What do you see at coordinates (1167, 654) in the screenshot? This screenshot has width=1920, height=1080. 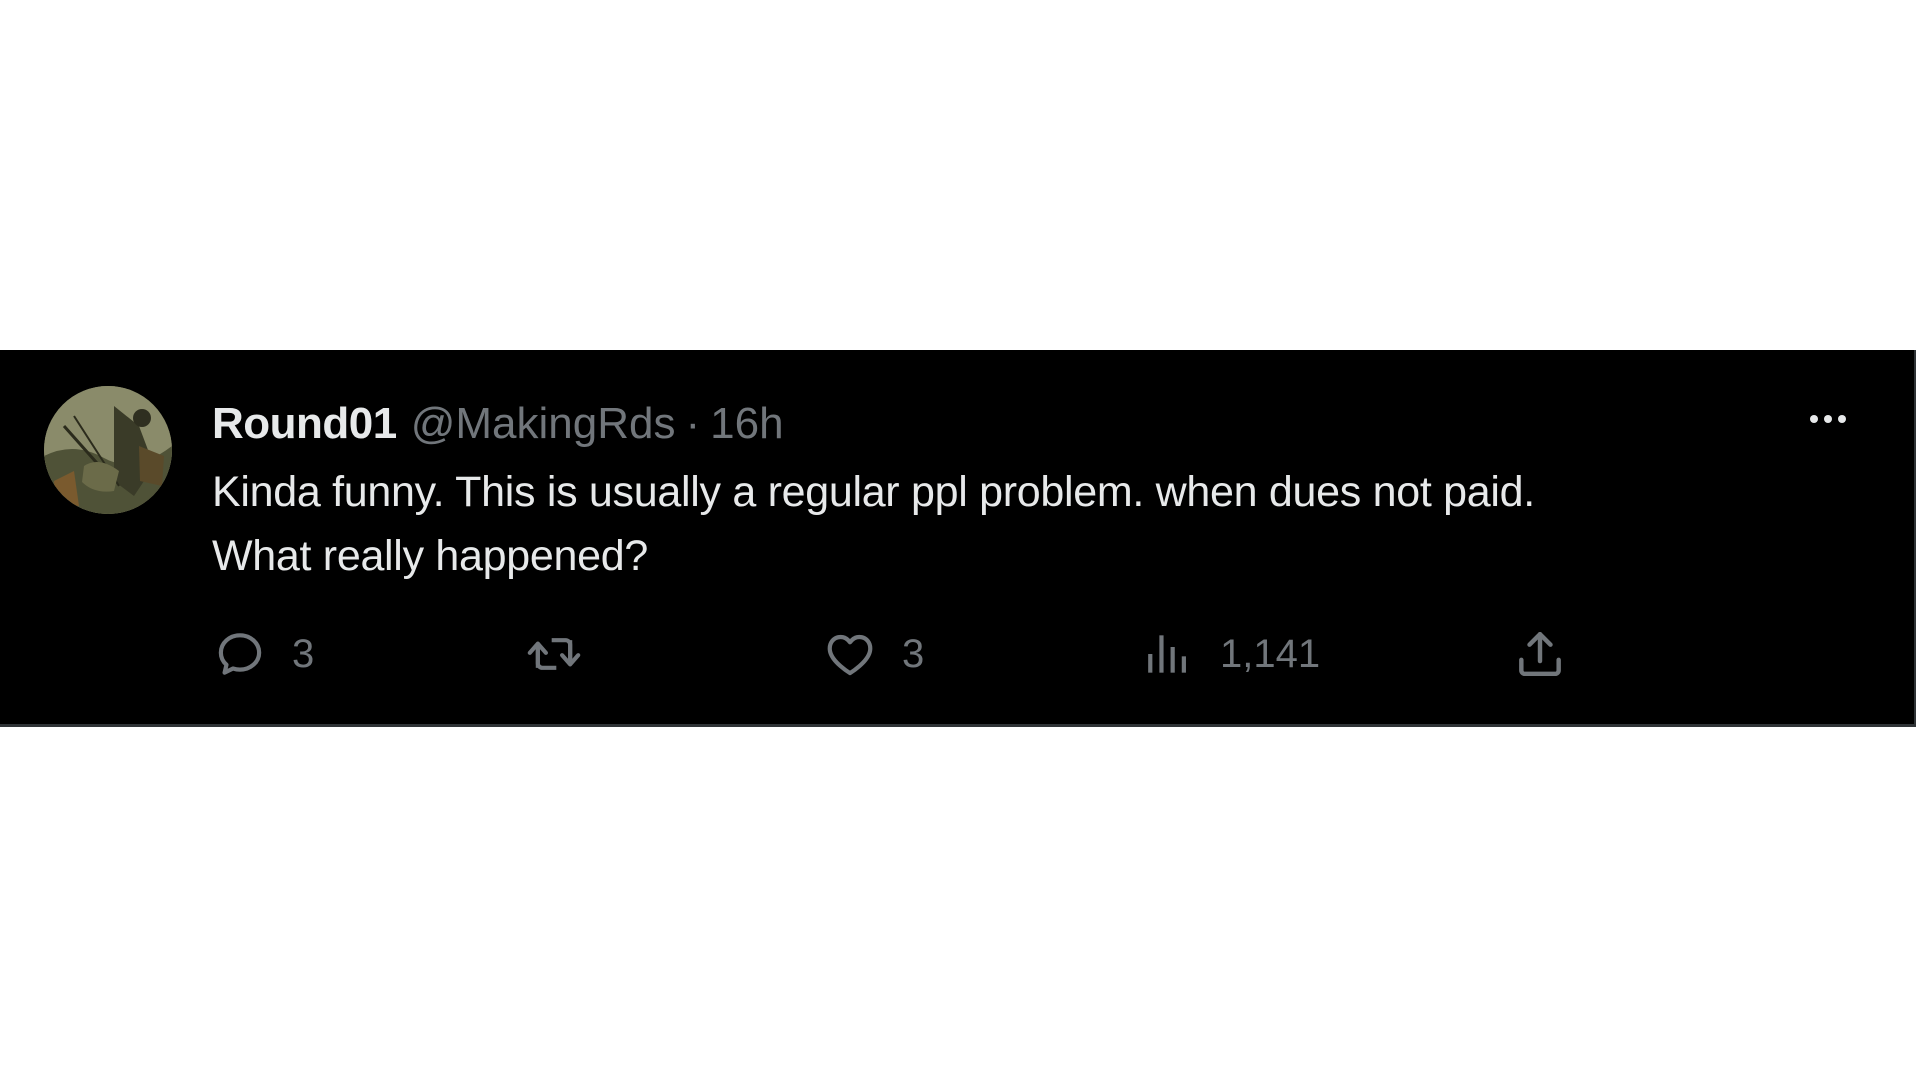 I see `analytics-icon` at bounding box center [1167, 654].